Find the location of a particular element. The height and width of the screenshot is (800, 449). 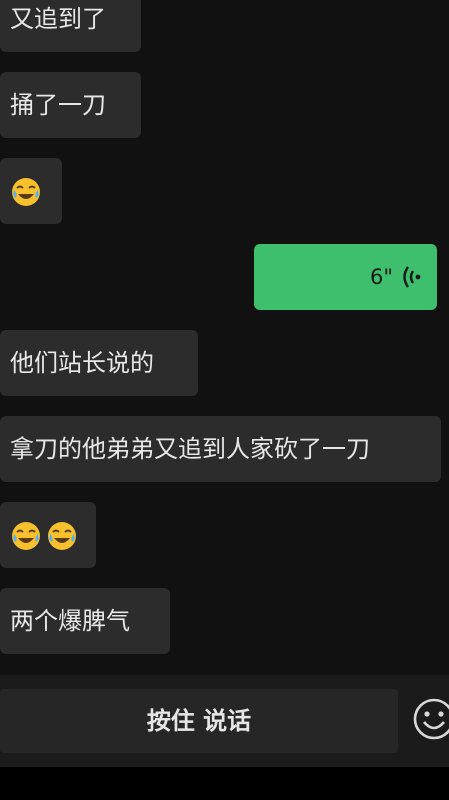

message-text: 拿刀的他弟弟又追到人家砍了一刀 is located at coordinates (190, 449).